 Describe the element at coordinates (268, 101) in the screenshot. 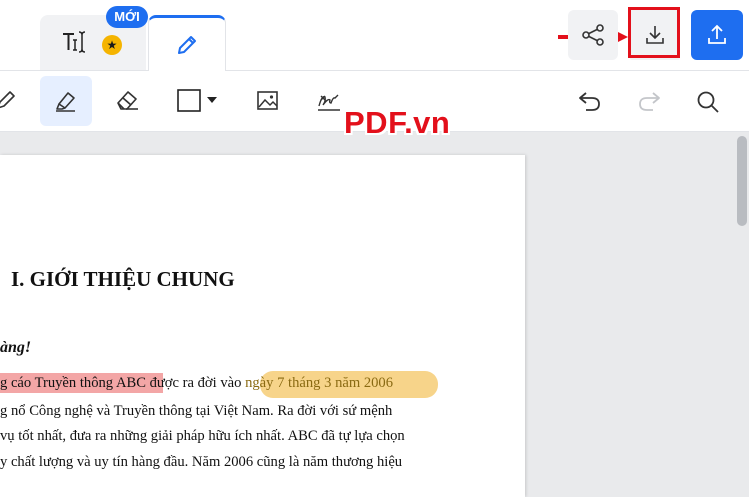

I see `image-icon` at that location.